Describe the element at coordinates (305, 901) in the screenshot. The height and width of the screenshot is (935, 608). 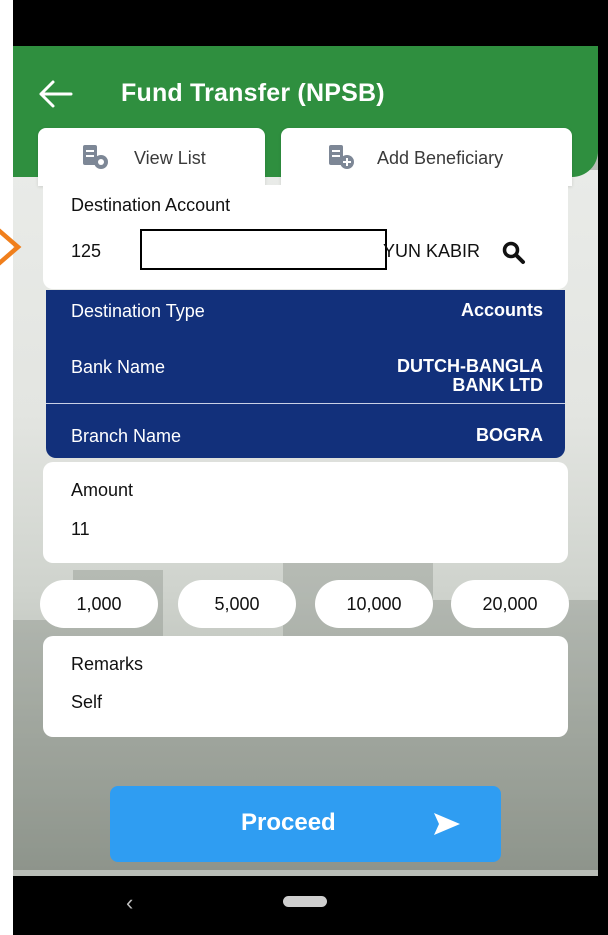
I see `nav-home-pill` at that location.